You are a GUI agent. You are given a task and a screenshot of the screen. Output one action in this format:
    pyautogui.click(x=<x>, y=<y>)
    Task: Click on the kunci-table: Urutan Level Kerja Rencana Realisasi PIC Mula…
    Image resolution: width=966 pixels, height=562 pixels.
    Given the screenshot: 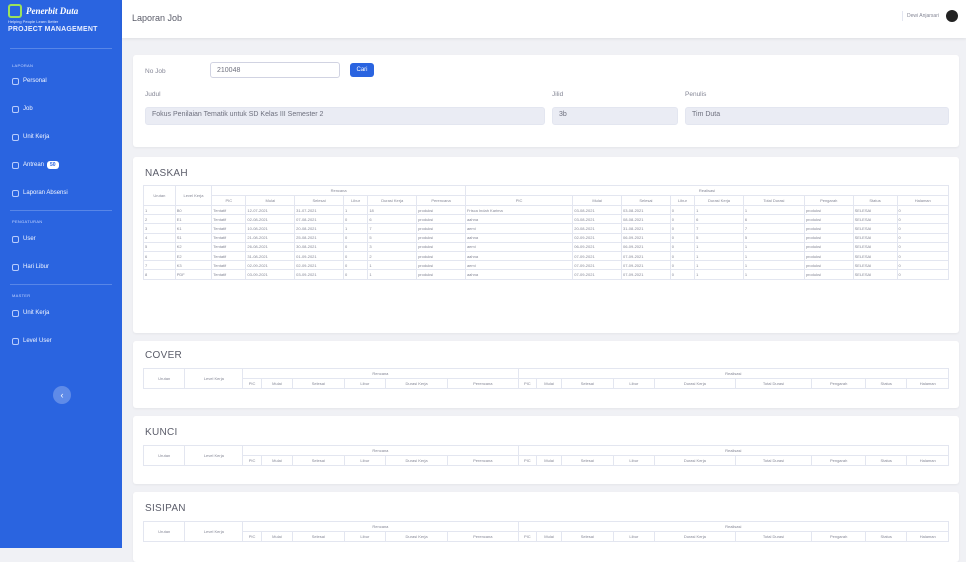 What is the action you would take?
    pyautogui.click(x=546, y=455)
    